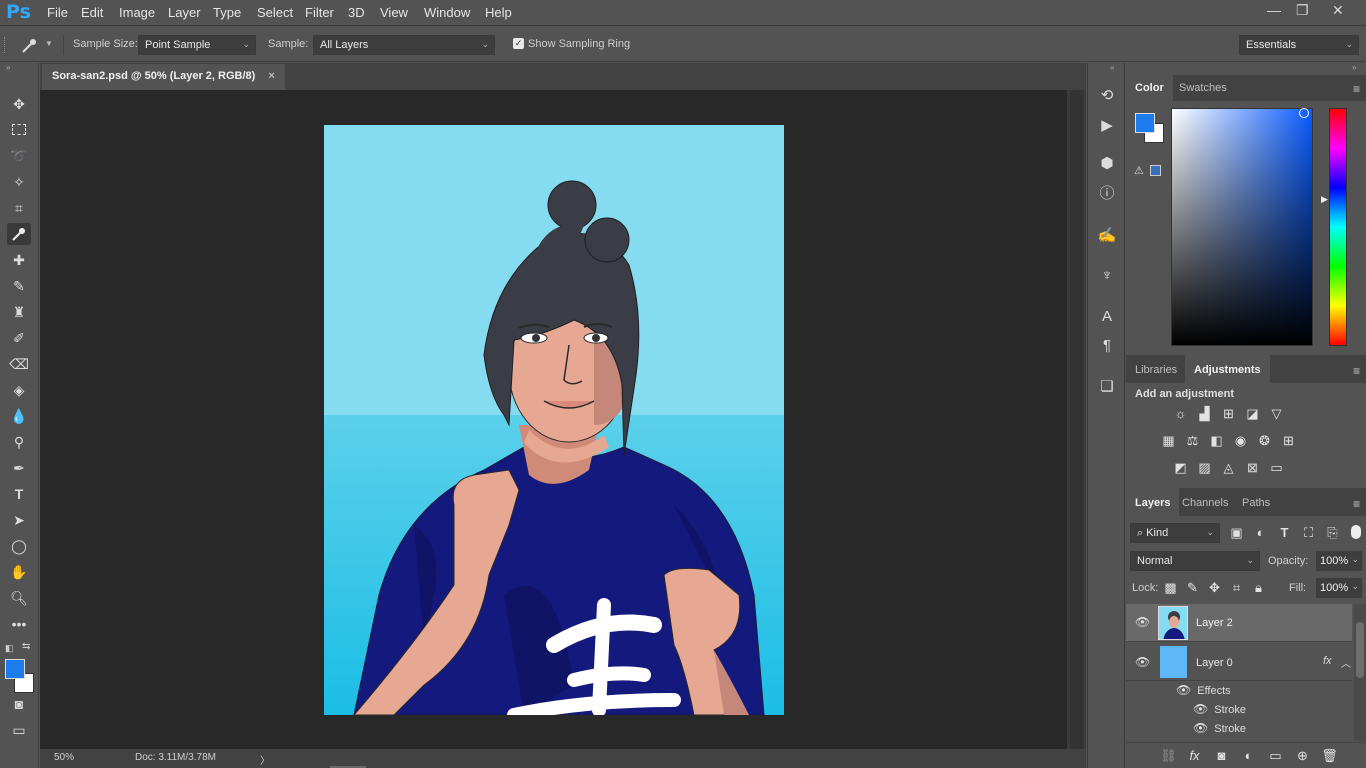 The image size is (1366, 768). I want to click on web-safe-swatch, so click(1155, 170).